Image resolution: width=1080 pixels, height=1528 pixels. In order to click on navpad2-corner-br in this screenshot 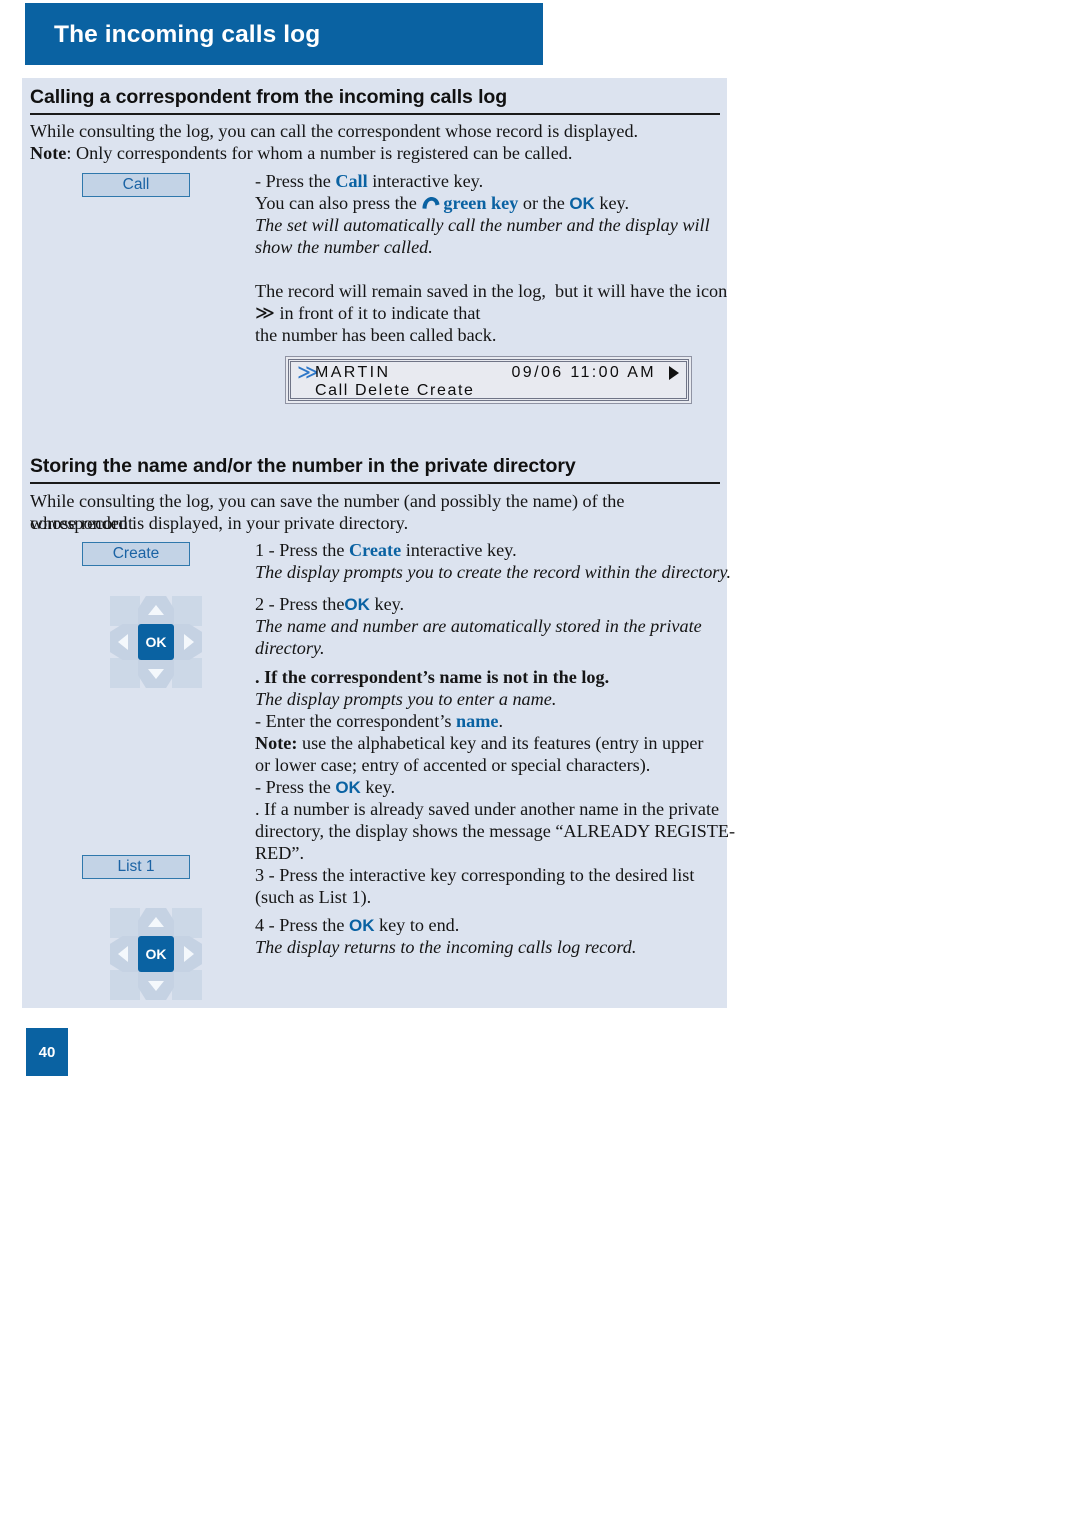, I will do `click(187, 985)`.